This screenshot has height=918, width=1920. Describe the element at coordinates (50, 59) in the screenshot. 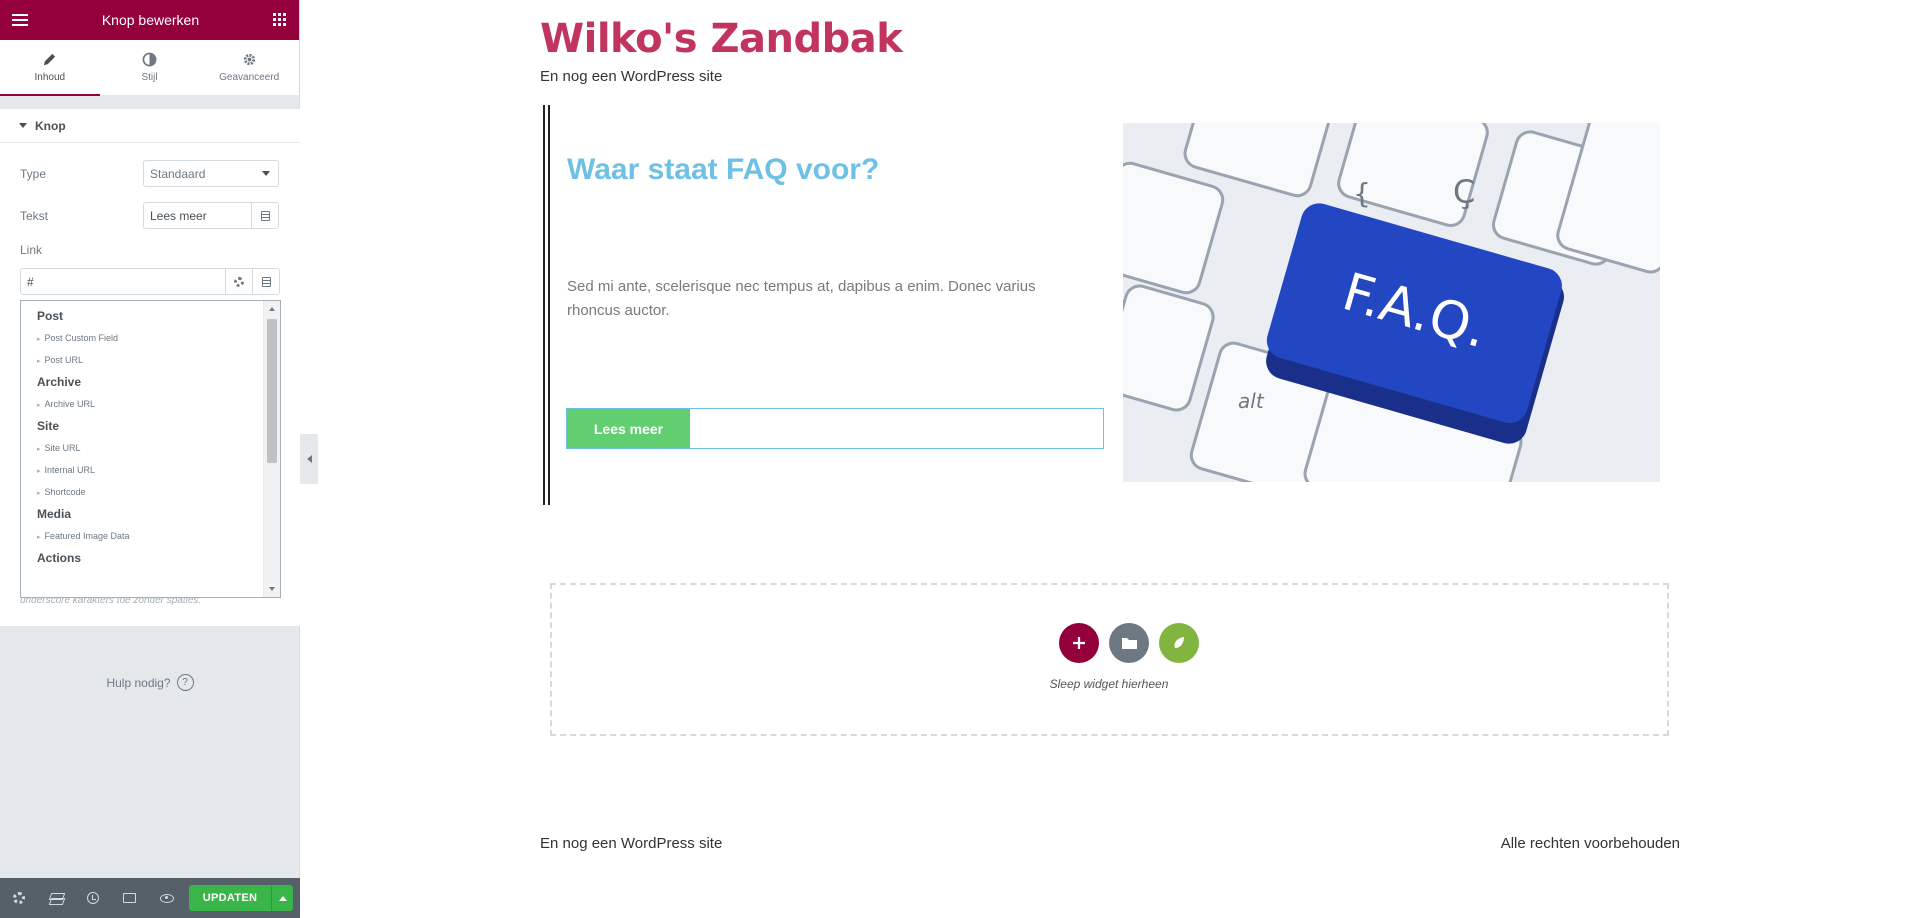

I see `pencil-icon` at that location.